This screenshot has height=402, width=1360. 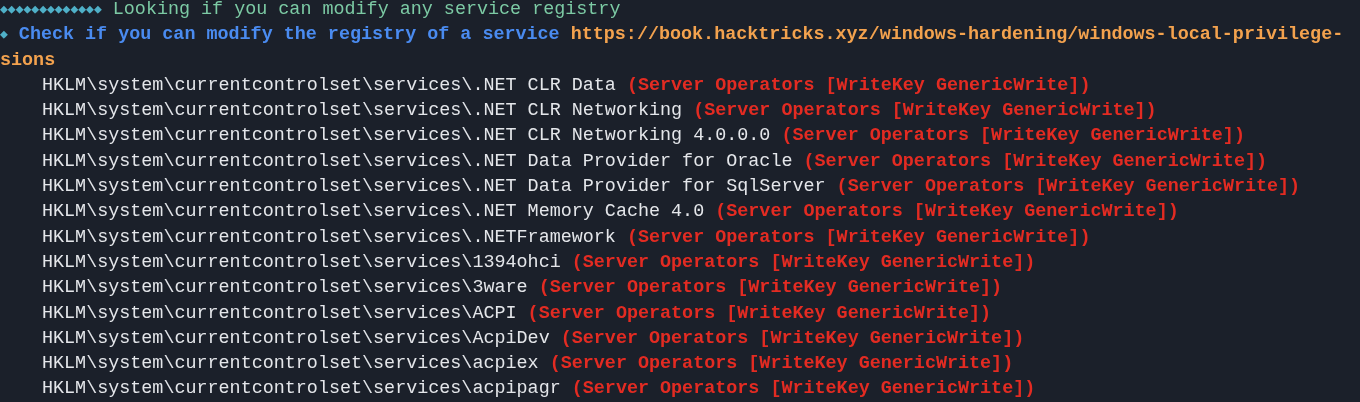 I want to click on registry-path: HKLM\system\currentcontrolset\services\1394ohci, so click(x=301, y=262).